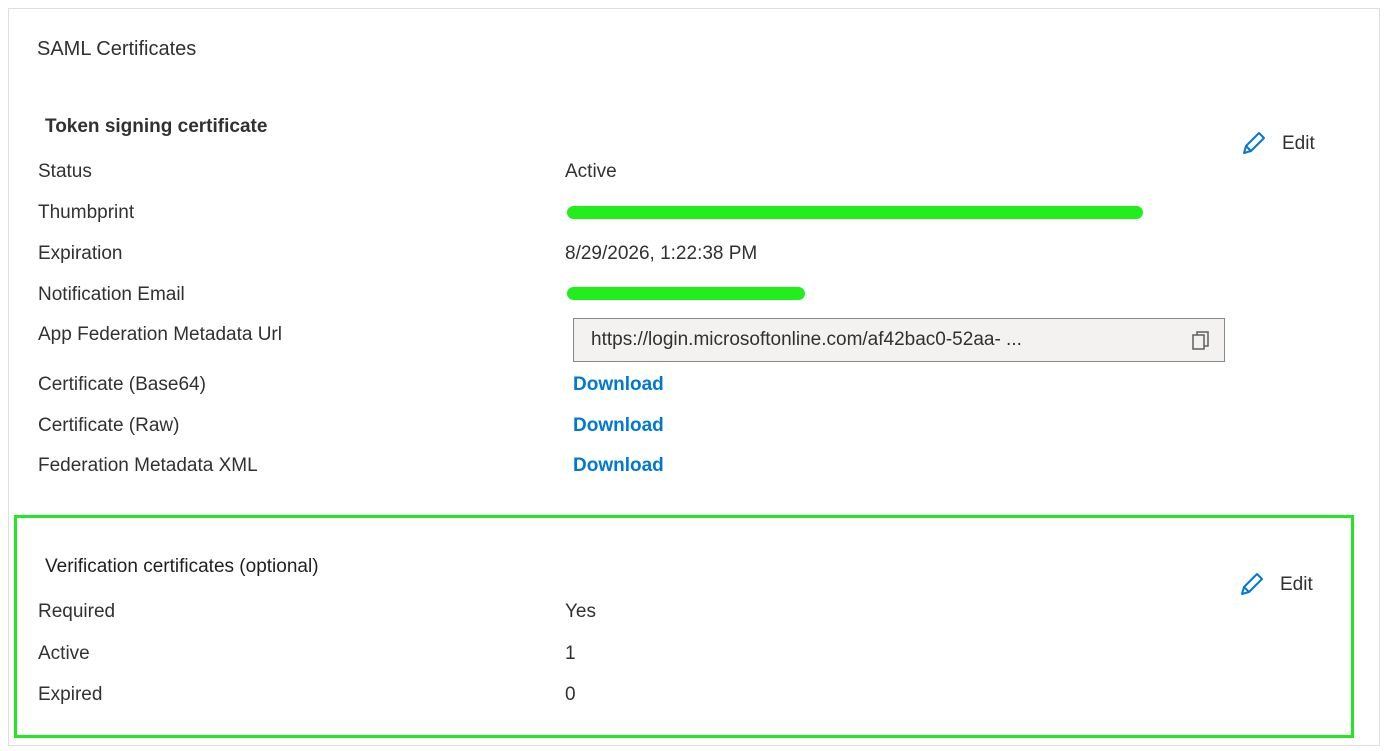  I want to click on thumbprint-redaction, so click(855, 212).